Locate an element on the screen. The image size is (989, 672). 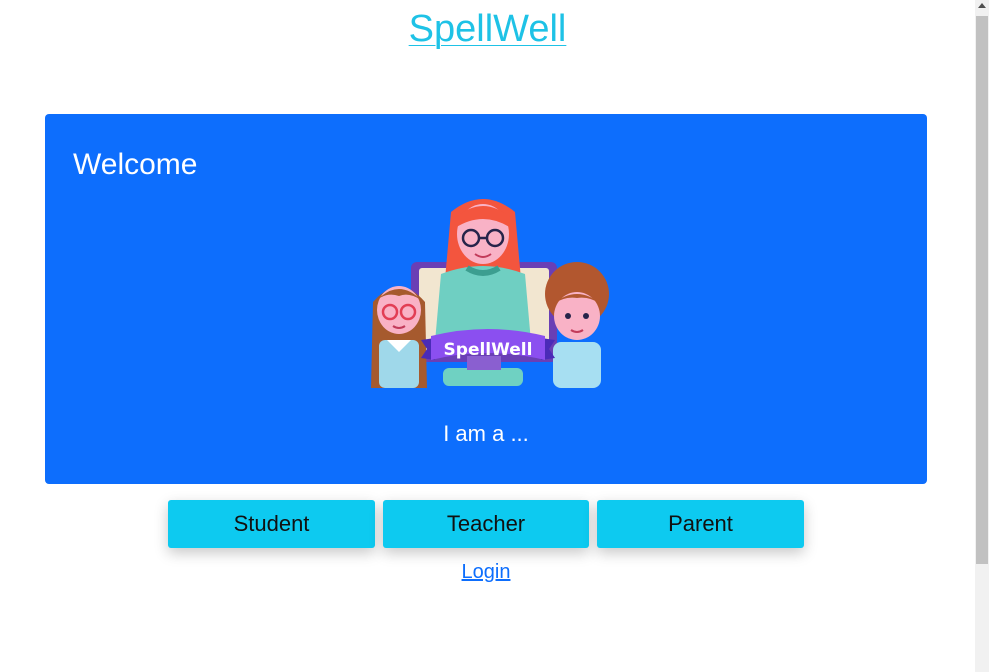
student-button: Student is located at coordinates (271, 524).